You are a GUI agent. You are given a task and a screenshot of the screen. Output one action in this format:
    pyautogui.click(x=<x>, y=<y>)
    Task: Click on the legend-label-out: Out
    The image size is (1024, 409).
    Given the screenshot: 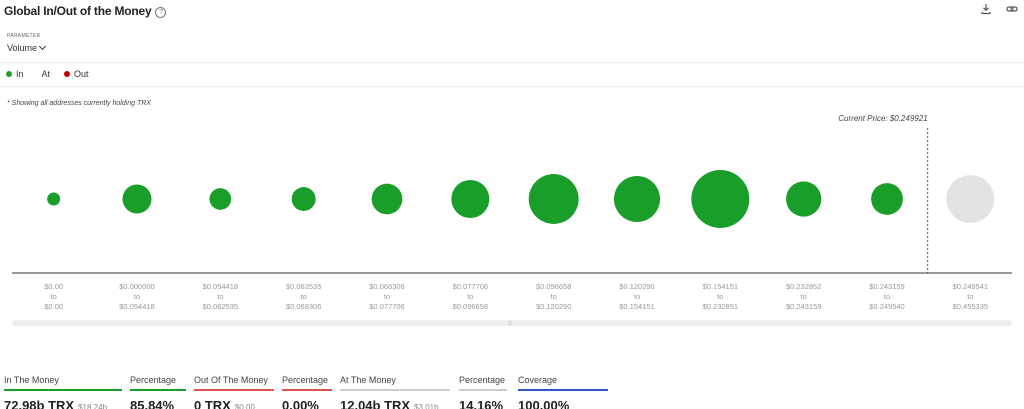 What is the action you would take?
    pyautogui.click(x=81, y=74)
    